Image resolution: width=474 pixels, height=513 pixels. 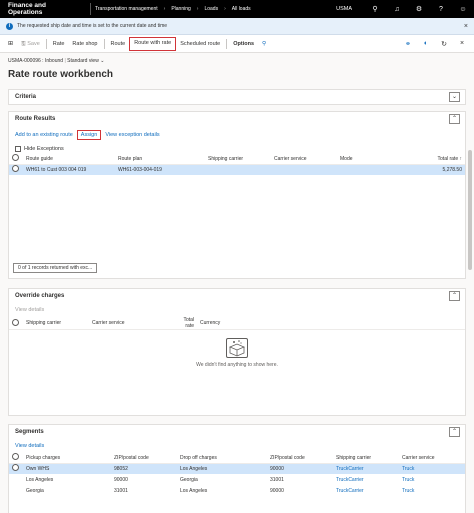 What do you see at coordinates (144, 458) in the screenshot?
I see `col-zip-pickup: ZIP/postal code` at bounding box center [144, 458].